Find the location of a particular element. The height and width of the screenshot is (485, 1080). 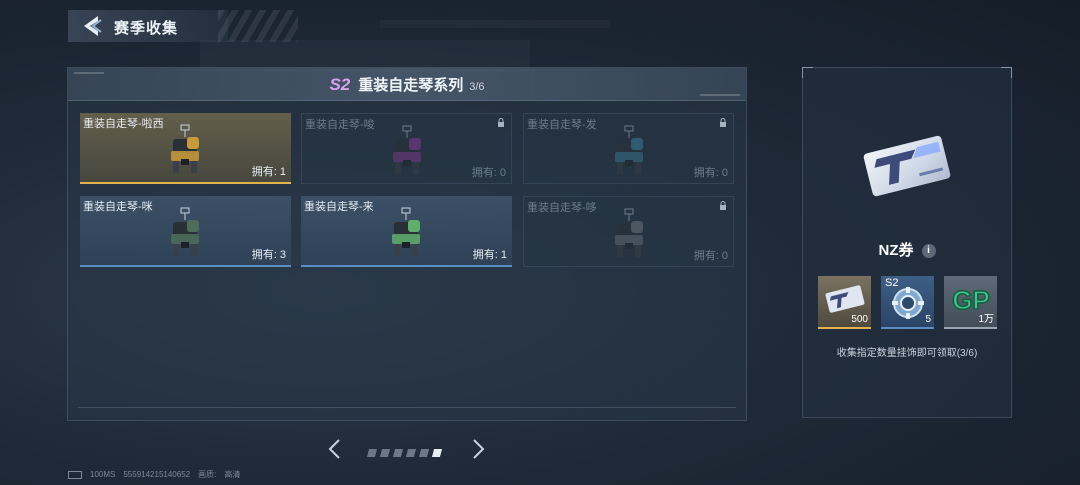

network-icon is located at coordinates (75, 474).